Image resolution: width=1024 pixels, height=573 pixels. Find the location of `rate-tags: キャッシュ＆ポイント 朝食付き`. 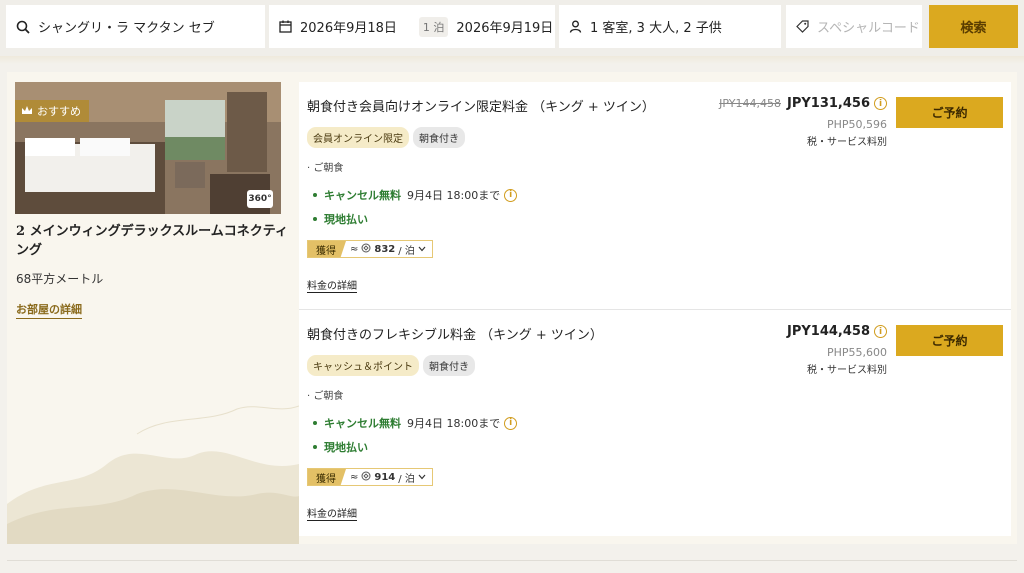

rate-tags: キャッシュ＆ポイント 朝食付き is located at coordinates (391, 365).